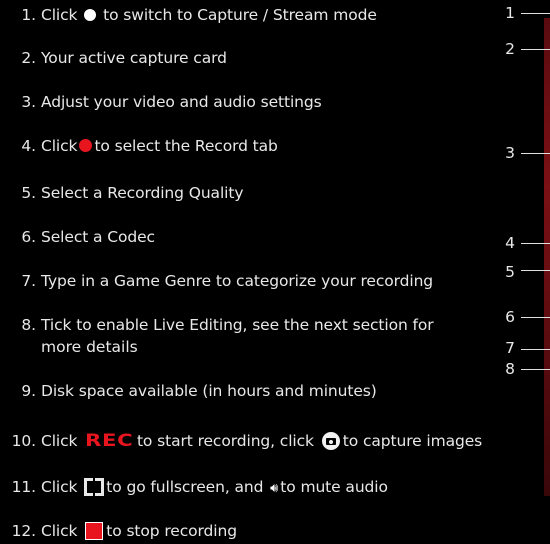 The image size is (550, 544). What do you see at coordinates (186, 146) in the screenshot?
I see `step-text: to select the Record tab` at bounding box center [186, 146].